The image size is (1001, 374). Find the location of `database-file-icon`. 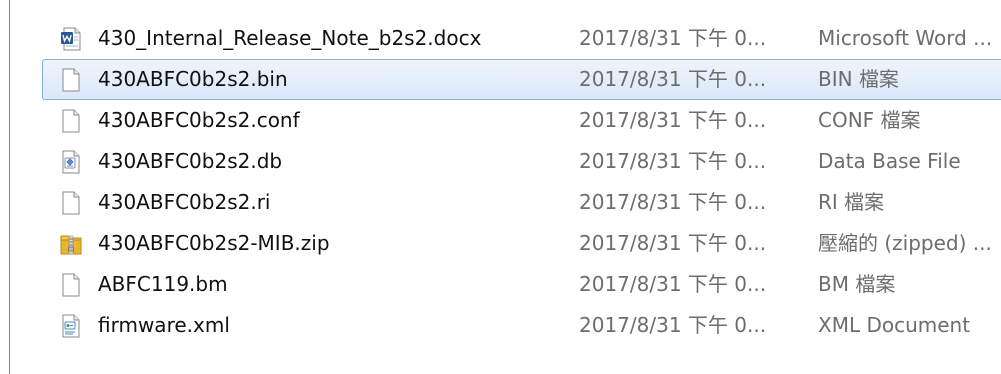

database-file-icon is located at coordinates (71, 162).